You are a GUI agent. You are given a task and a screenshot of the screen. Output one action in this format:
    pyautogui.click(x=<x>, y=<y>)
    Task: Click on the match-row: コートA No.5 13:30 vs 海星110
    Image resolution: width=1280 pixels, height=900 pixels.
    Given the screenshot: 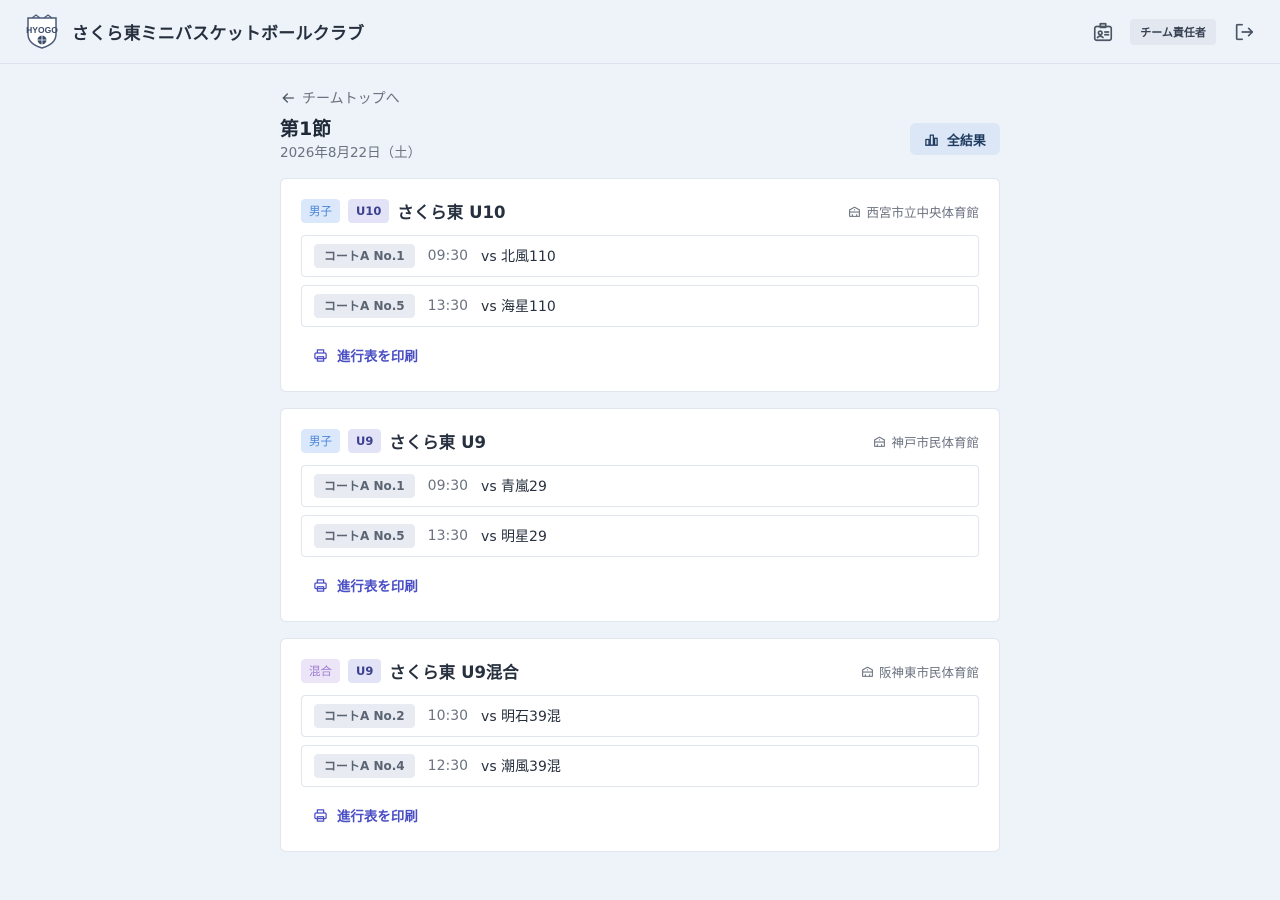 What is the action you would take?
    pyautogui.click(x=640, y=306)
    